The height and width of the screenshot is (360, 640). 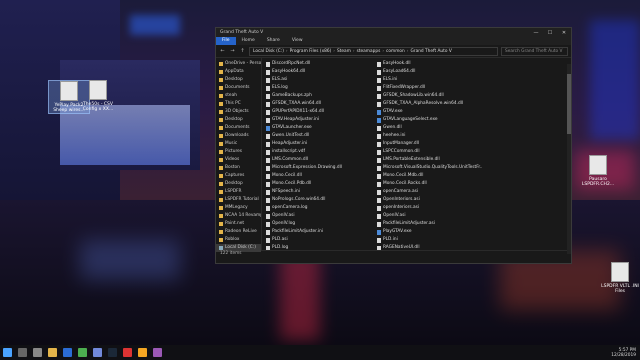 I want to click on file-item: Mono.Cecil.Rocks.dll, so click(x=429, y=184).